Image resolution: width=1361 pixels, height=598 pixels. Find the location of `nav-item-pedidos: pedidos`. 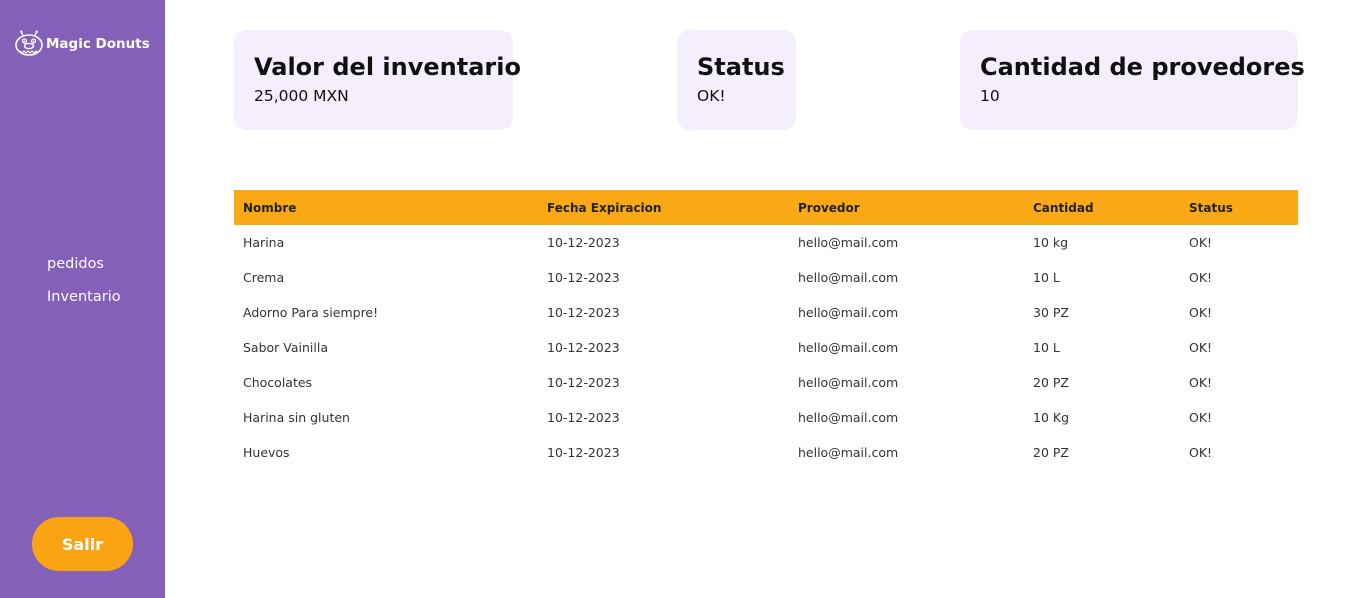

nav-item-pedidos: pedidos is located at coordinates (84, 270).